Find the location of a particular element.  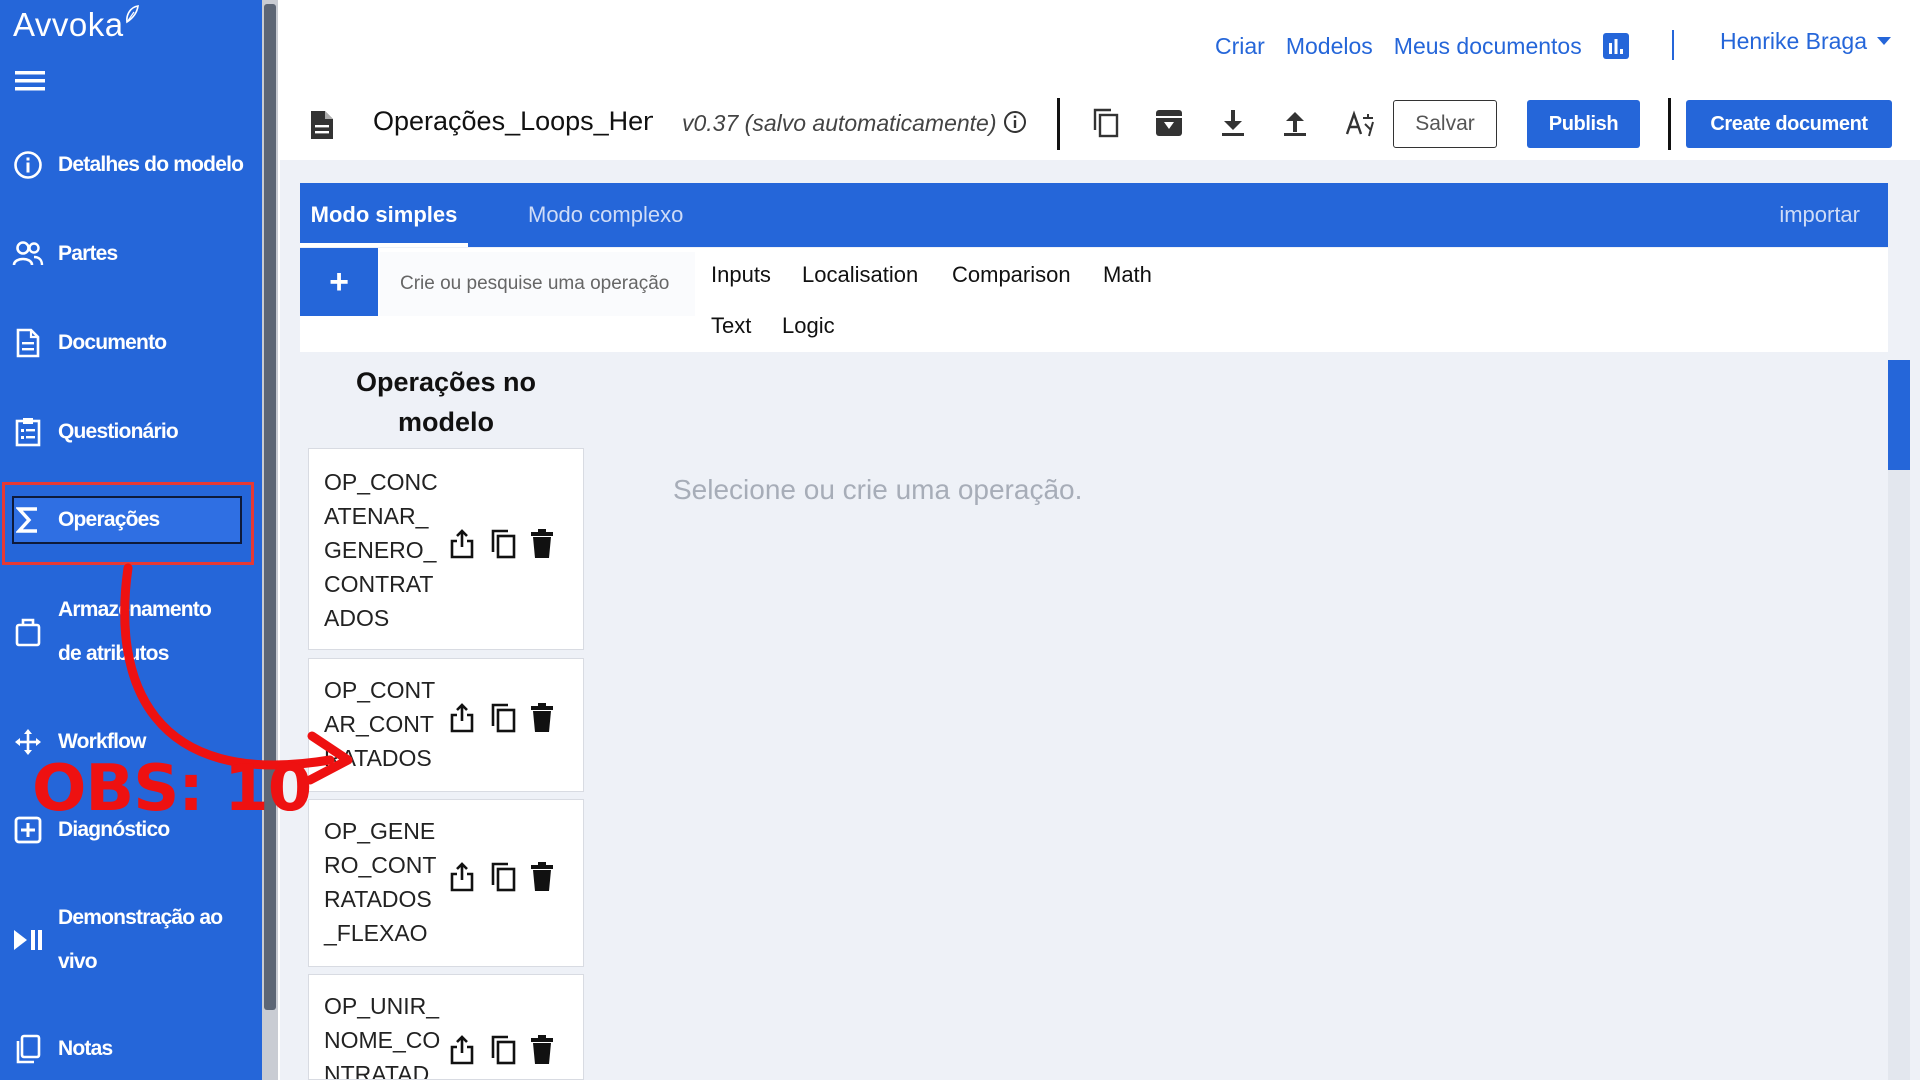

operation-name: OP_UNIR_NOME_CONTRATADOS is located at coordinates (384, 1034).